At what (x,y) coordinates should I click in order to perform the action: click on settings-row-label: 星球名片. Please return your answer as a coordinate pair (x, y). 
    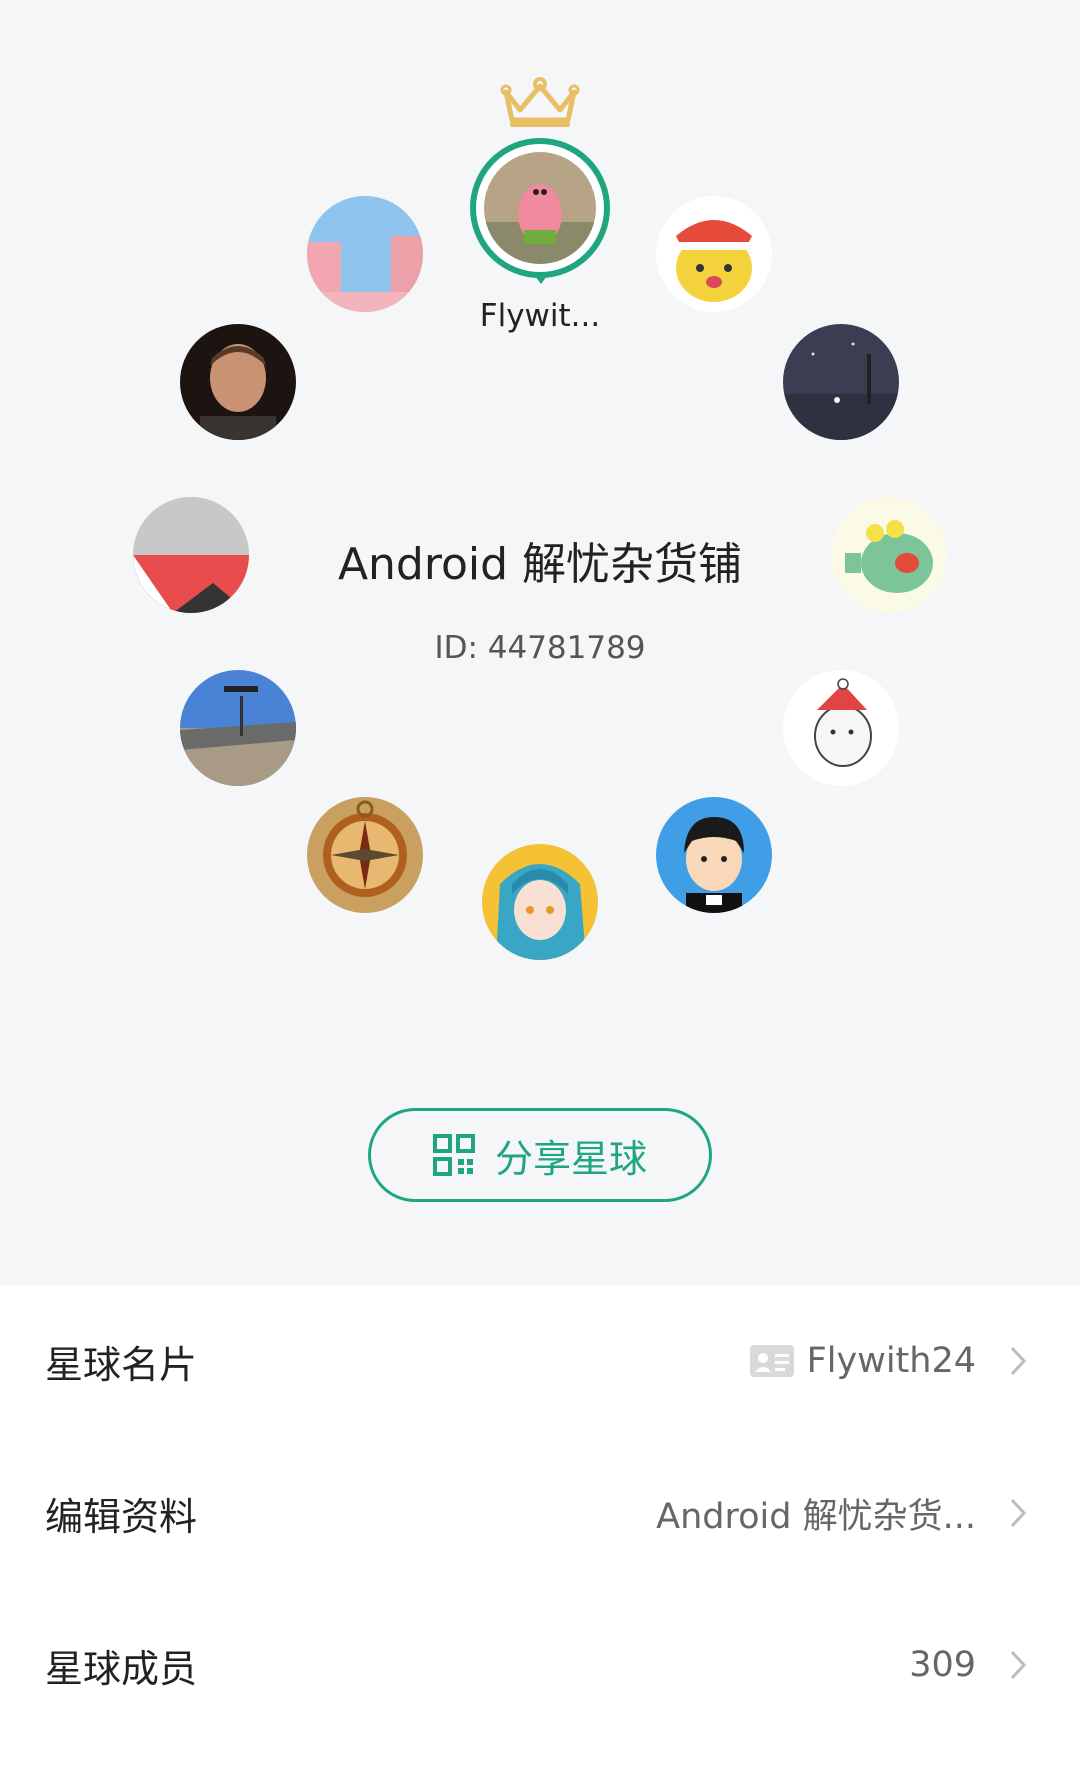
    Looking at the image, I should click on (121, 1364).